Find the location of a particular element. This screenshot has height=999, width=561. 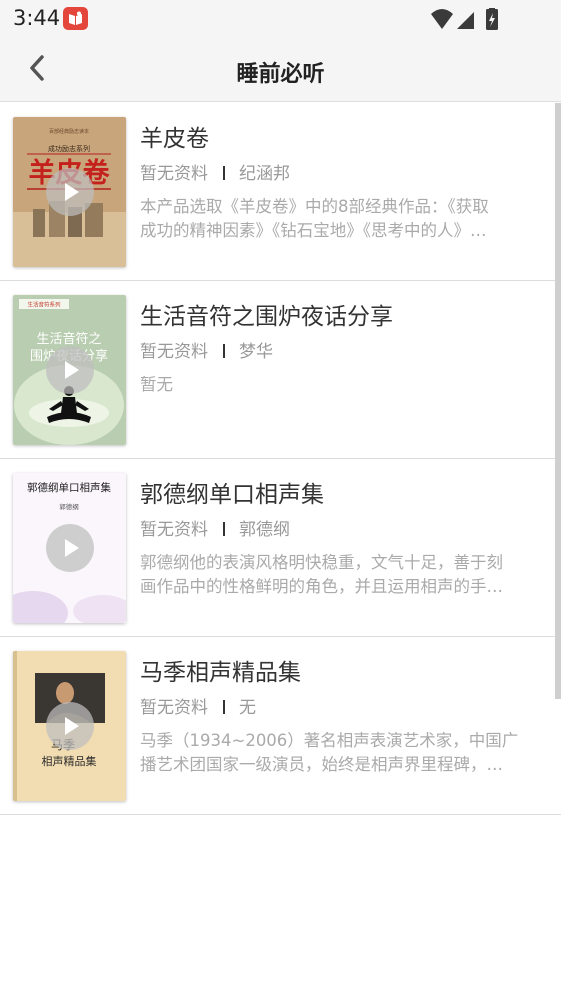

item-meta: 暂无资料 无 is located at coordinates (198, 705).